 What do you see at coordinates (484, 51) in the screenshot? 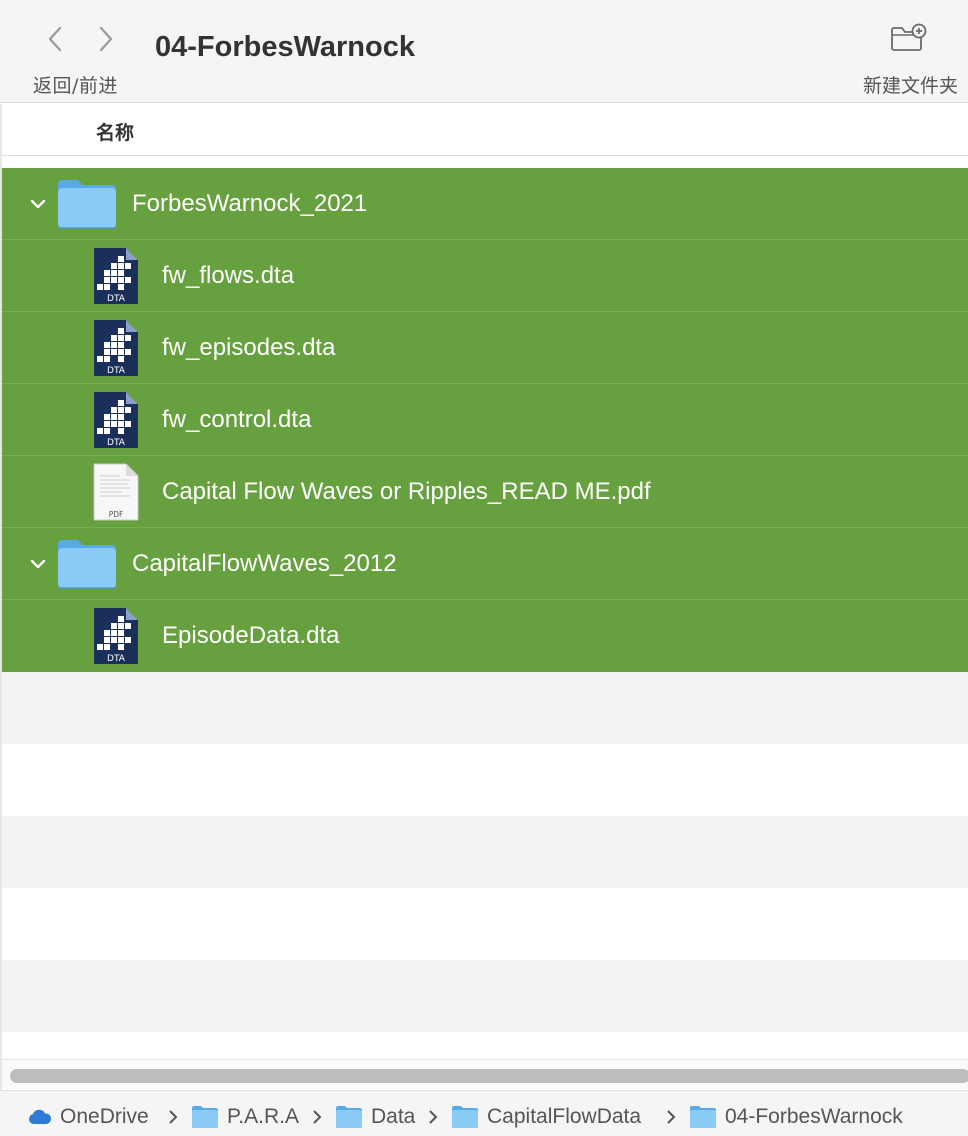
I see `toolbar: 返回/前进 04-ForbesWarnock 新建文件夹` at bounding box center [484, 51].